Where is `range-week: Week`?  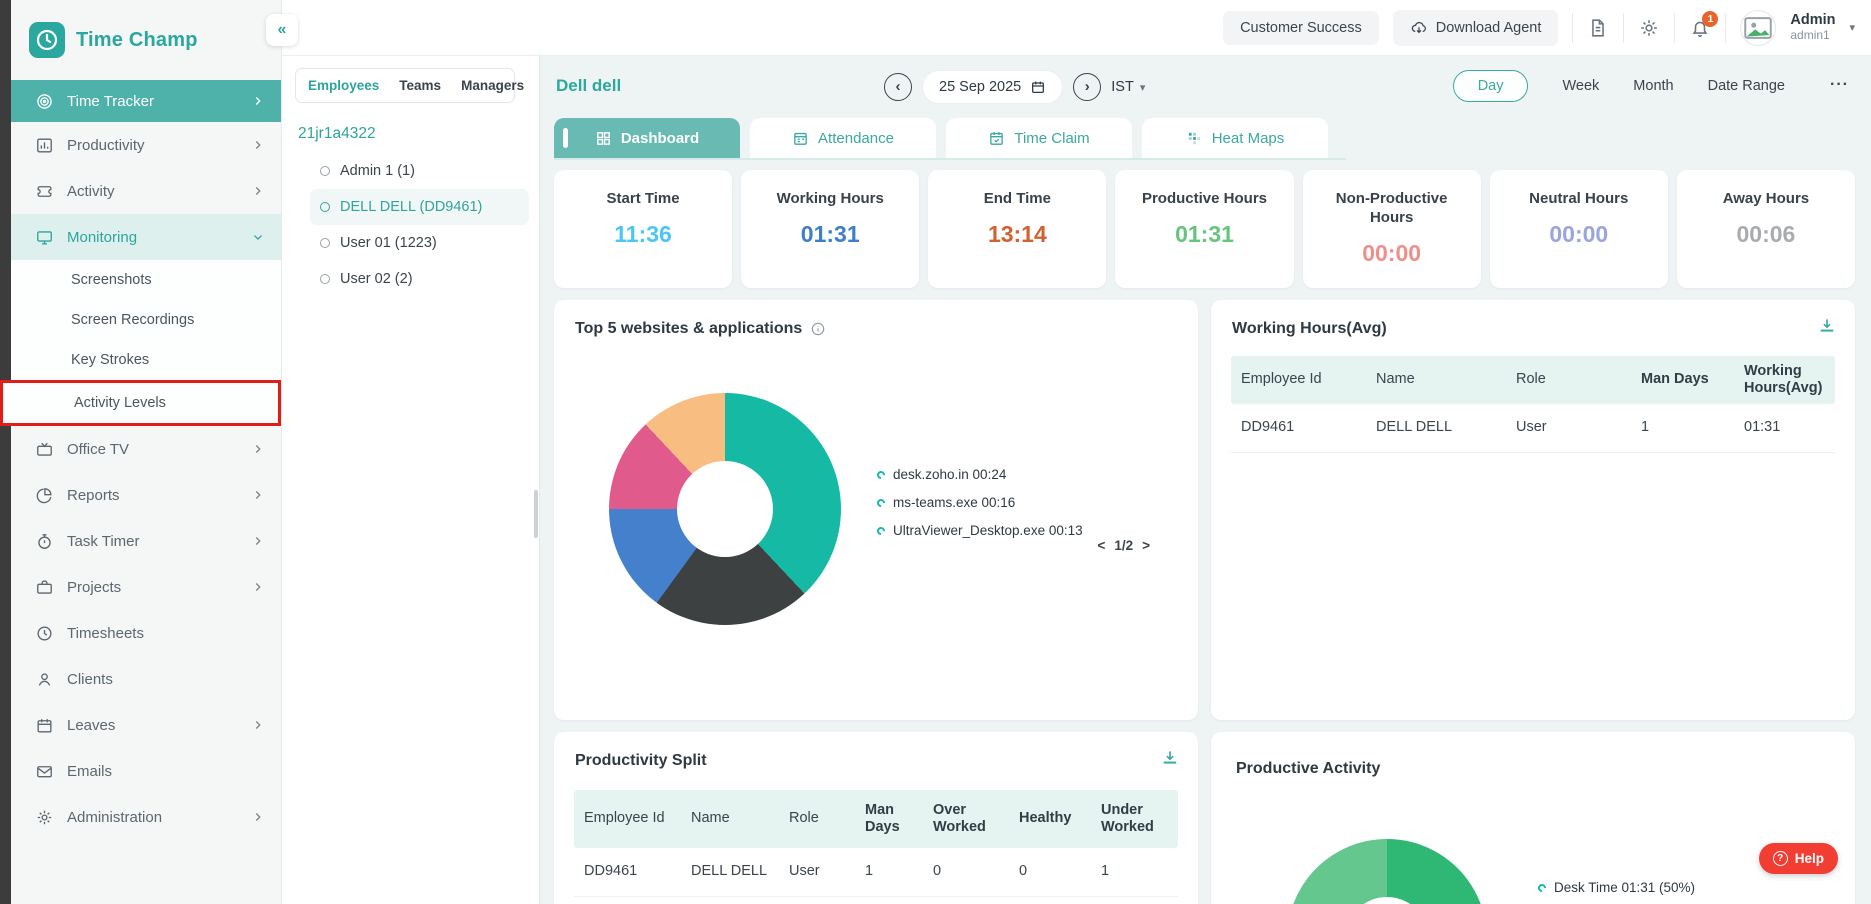
range-week: Week is located at coordinates (1580, 86).